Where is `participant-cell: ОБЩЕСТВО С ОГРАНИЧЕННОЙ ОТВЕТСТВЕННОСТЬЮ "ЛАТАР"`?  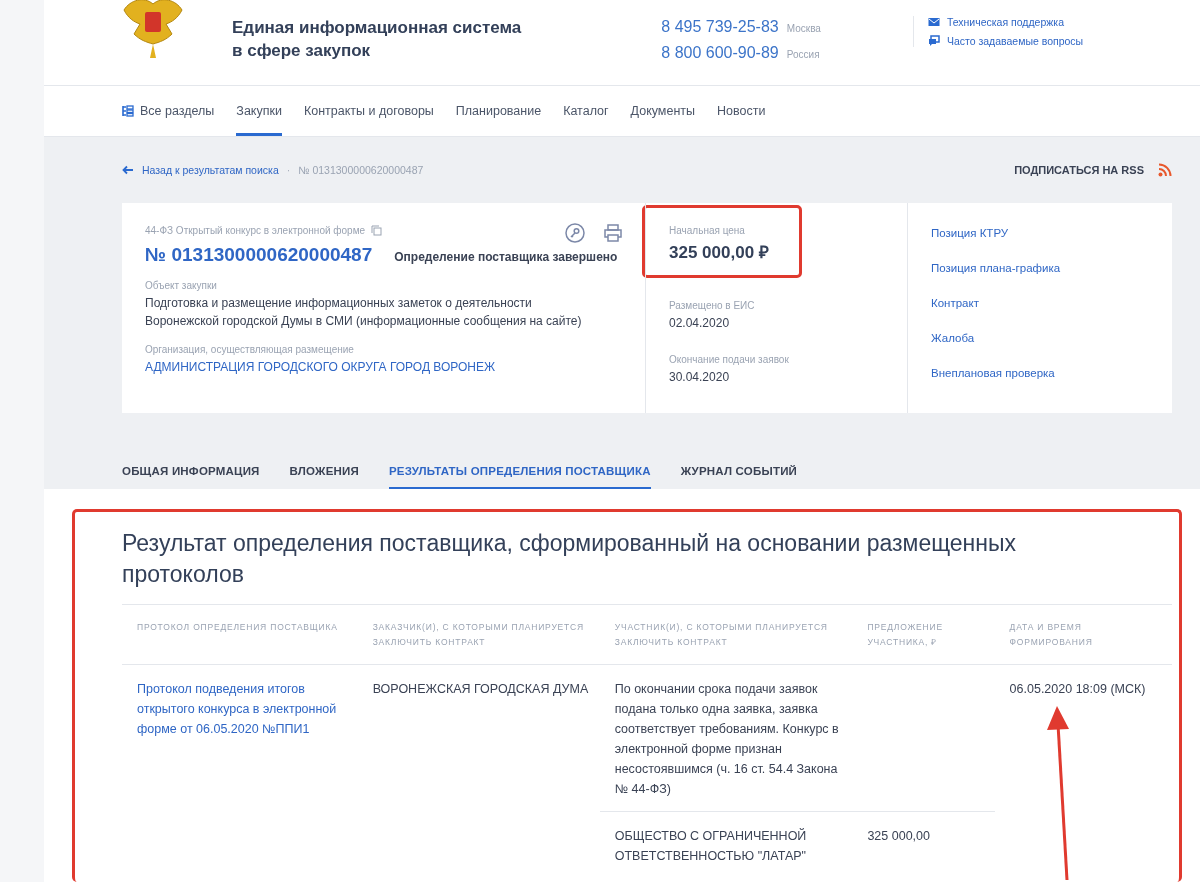
participant-cell: ОБЩЕСТВО С ОГРАНИЧЕННОЙ ОТВЕТСТВЕННОСТЬЮ "ЛАТАР" is located at coordinates (710, 846).